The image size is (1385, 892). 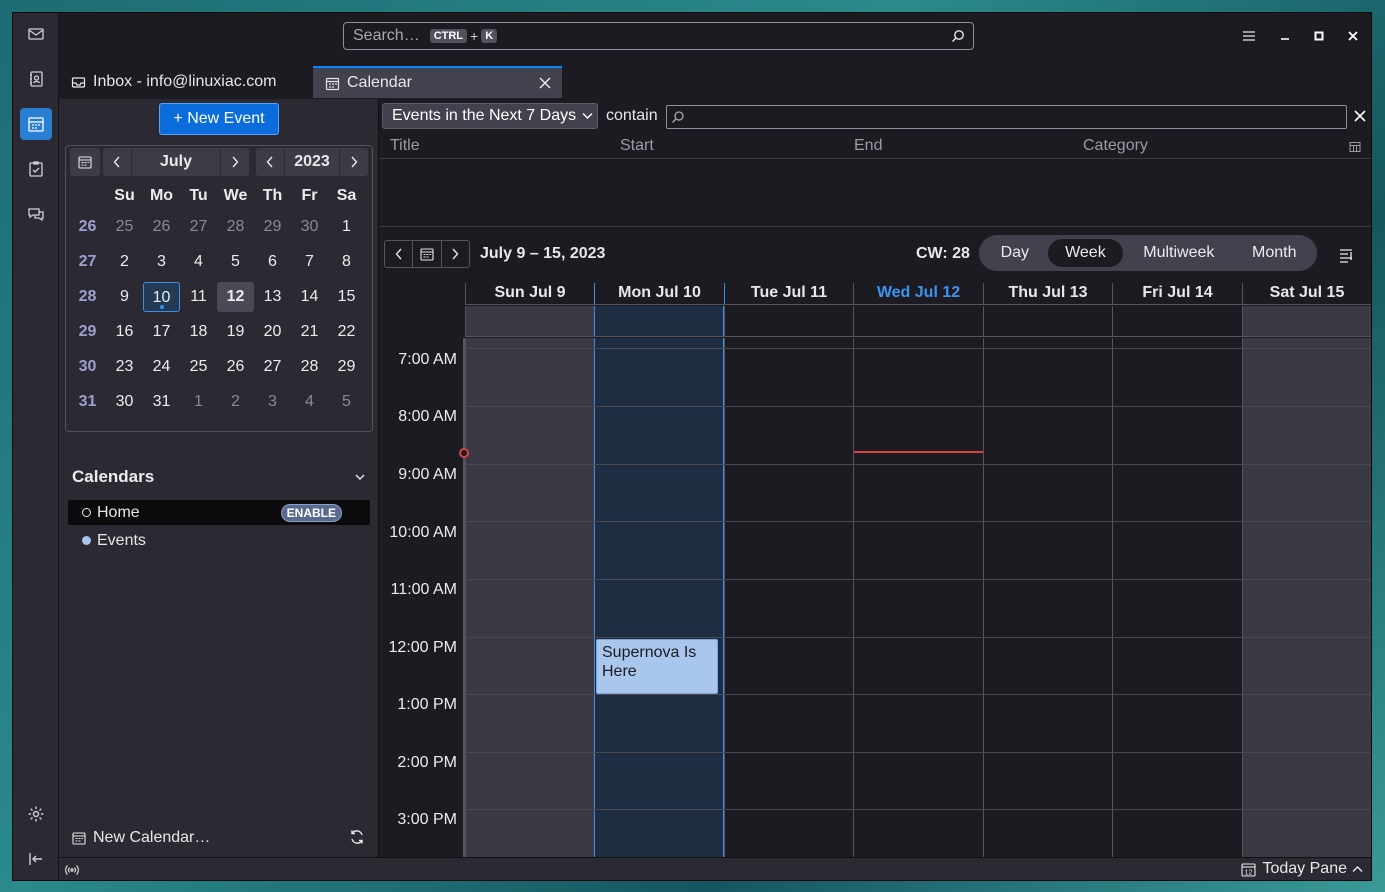 I want to click on week-number: 31, so click(x=87, y=402).